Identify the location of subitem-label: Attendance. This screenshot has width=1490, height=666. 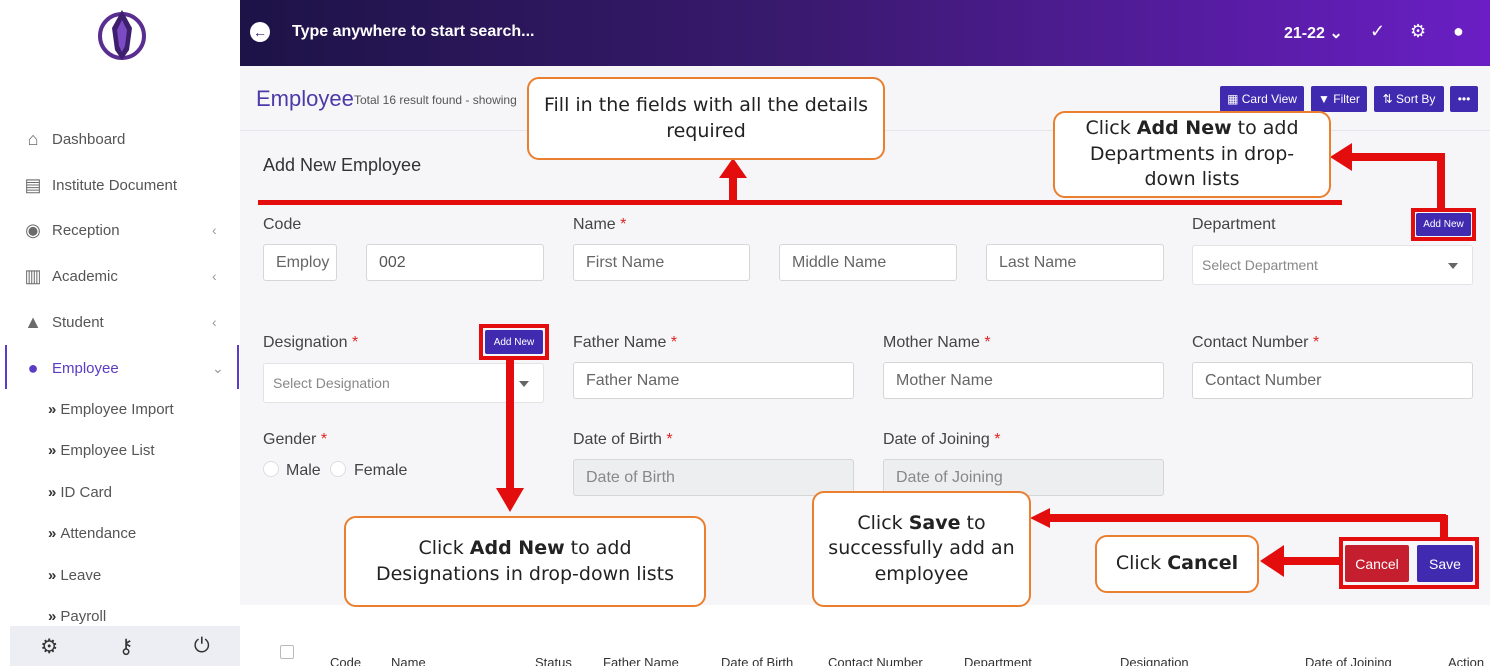
(98, 533).